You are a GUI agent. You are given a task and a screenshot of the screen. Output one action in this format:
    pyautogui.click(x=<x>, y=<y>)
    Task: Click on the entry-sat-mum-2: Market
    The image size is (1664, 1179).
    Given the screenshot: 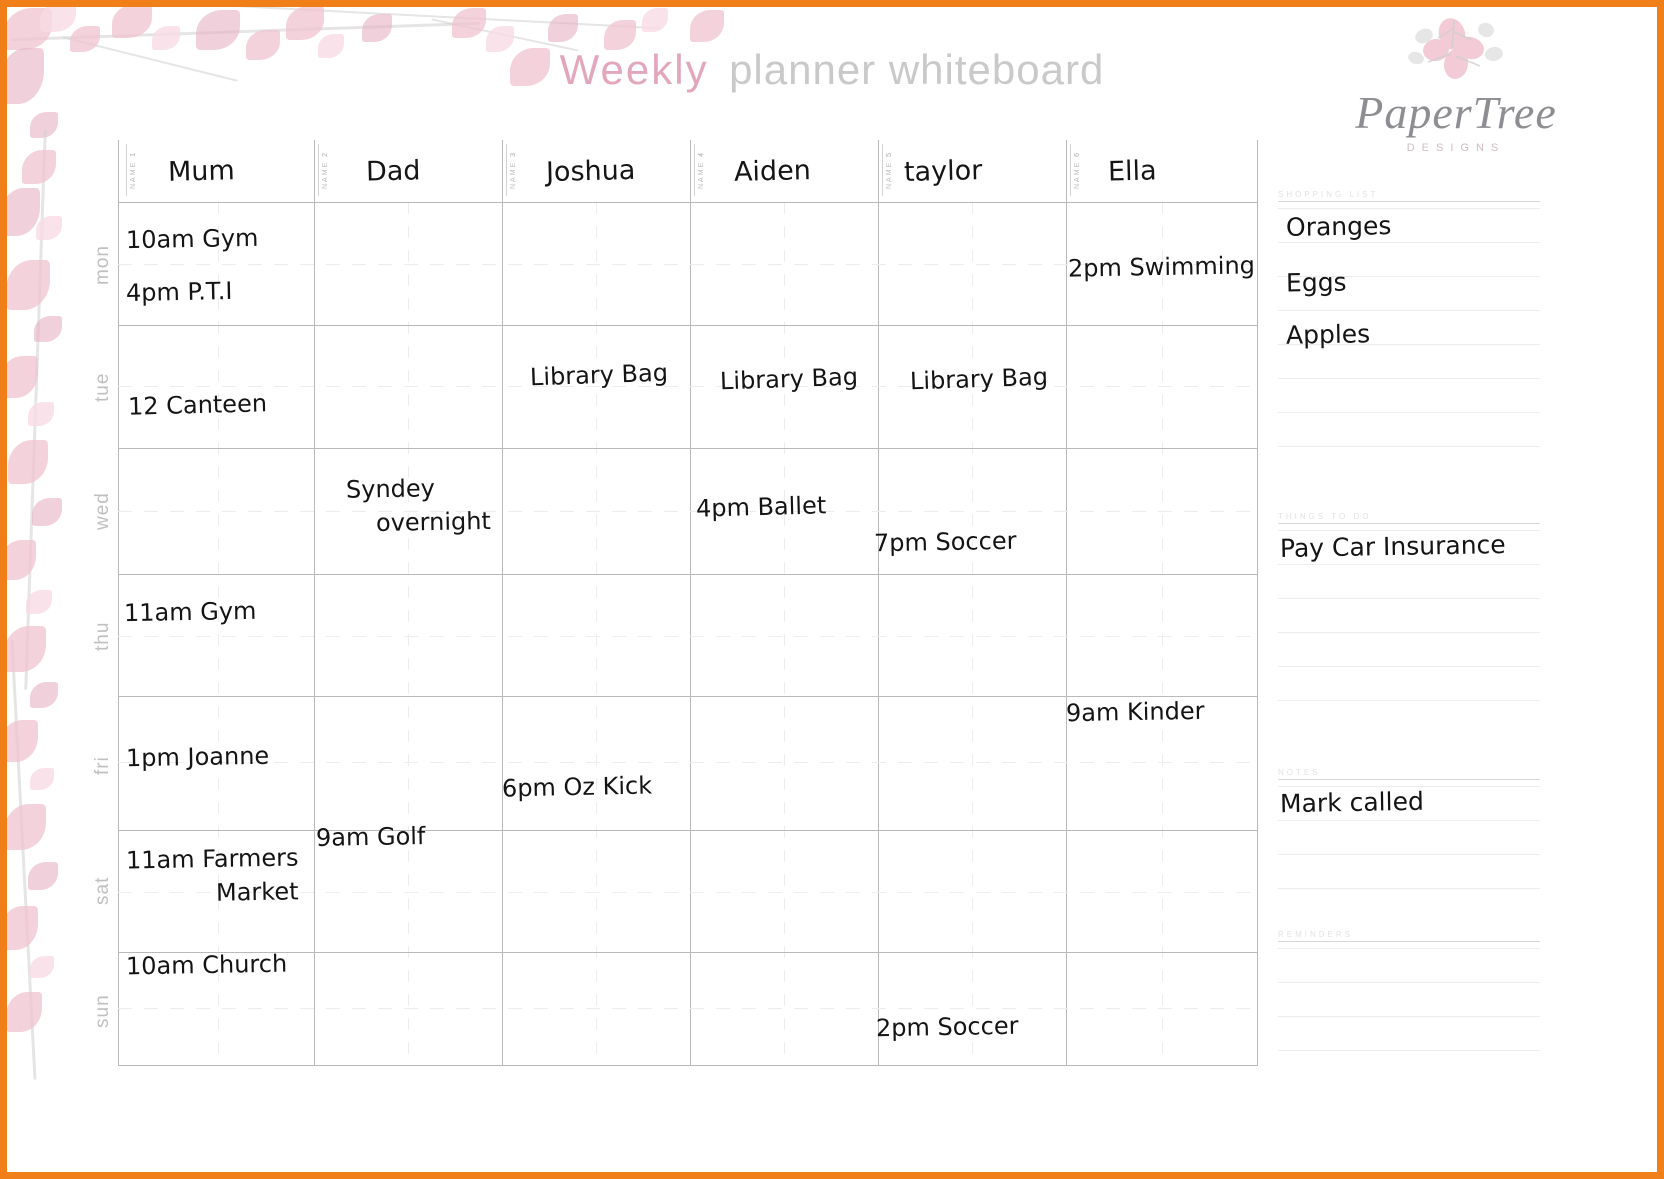 What is the action you would take?
    pyautogui.click(x=257, y=892)
    